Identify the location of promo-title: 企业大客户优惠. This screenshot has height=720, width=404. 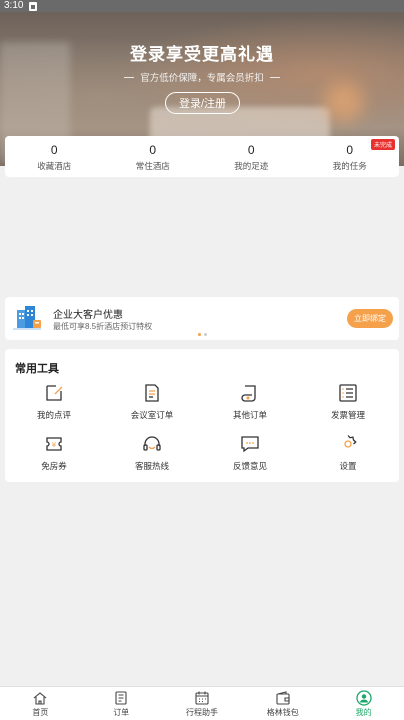
(88, 315).